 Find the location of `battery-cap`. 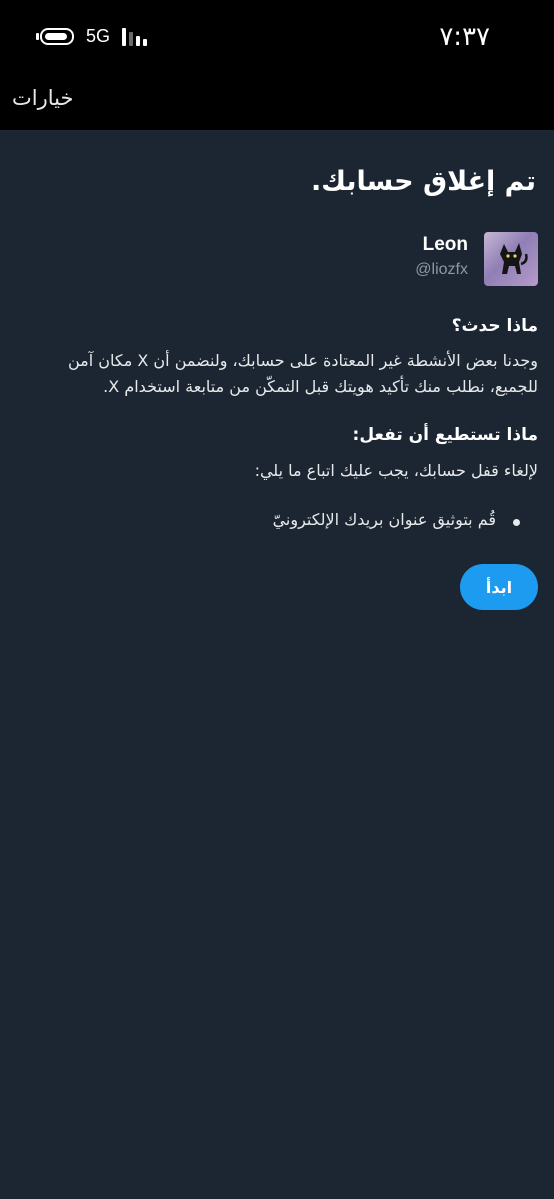

battery-cap is located at coordinates (37, 36).